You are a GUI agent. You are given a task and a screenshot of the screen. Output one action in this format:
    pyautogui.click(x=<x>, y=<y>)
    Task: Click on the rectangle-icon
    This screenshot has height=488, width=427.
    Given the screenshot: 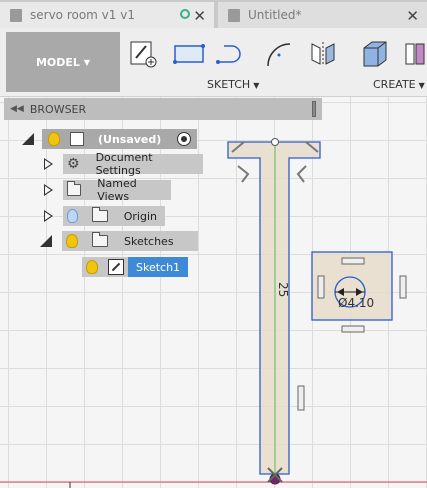 What is the action you would take?
    pyautogui.click(x=189, y=54)
    